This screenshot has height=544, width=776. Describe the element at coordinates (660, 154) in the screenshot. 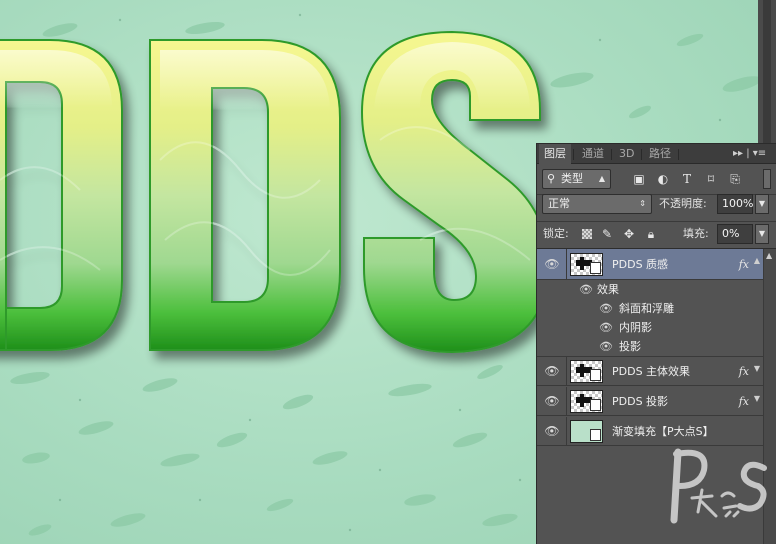

I see `tab-paths: 路径` at that location.